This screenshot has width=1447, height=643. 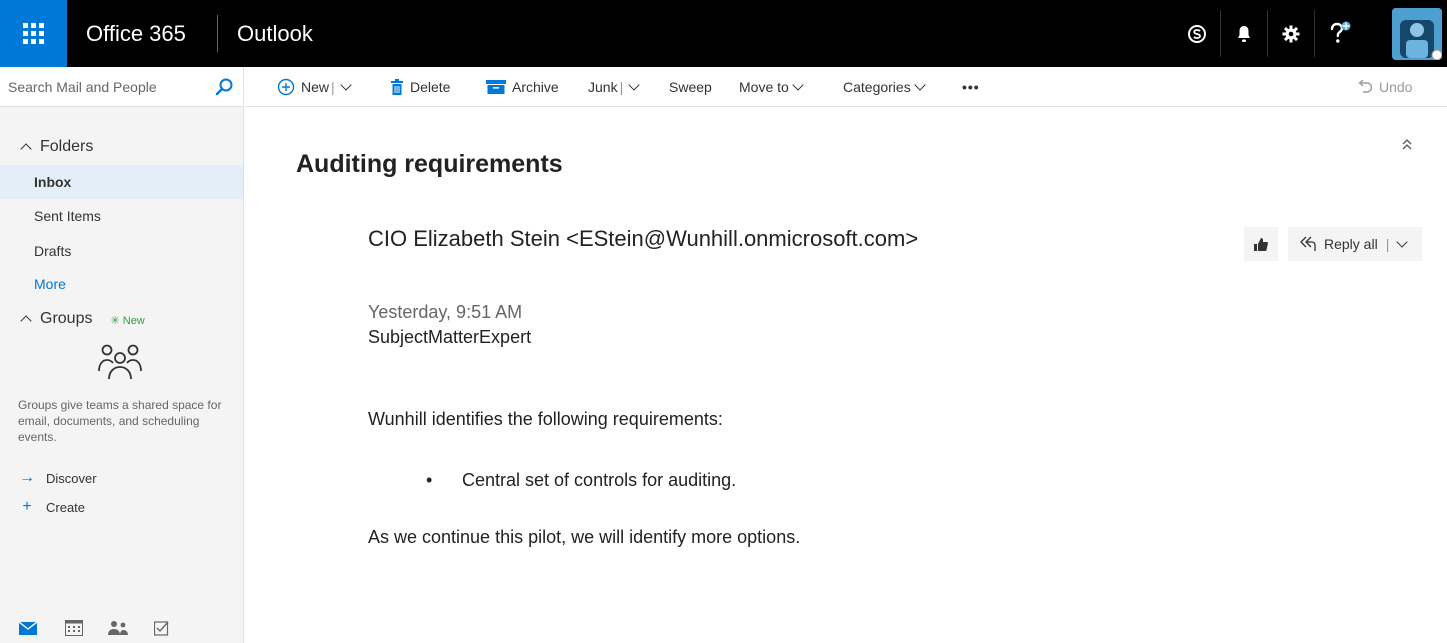 I want to click on folders-header: Folders, so click(x=56, y=147).